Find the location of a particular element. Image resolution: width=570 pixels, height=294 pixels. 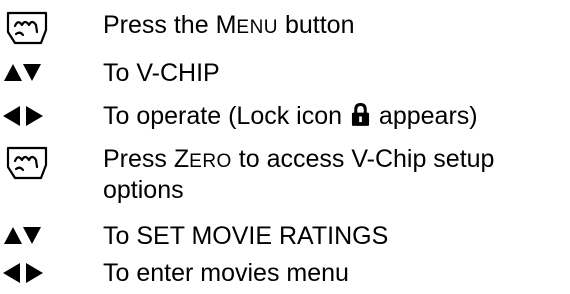

step-5-text: To SET MOVIE RATINGS is located at coordinates (246, 236).